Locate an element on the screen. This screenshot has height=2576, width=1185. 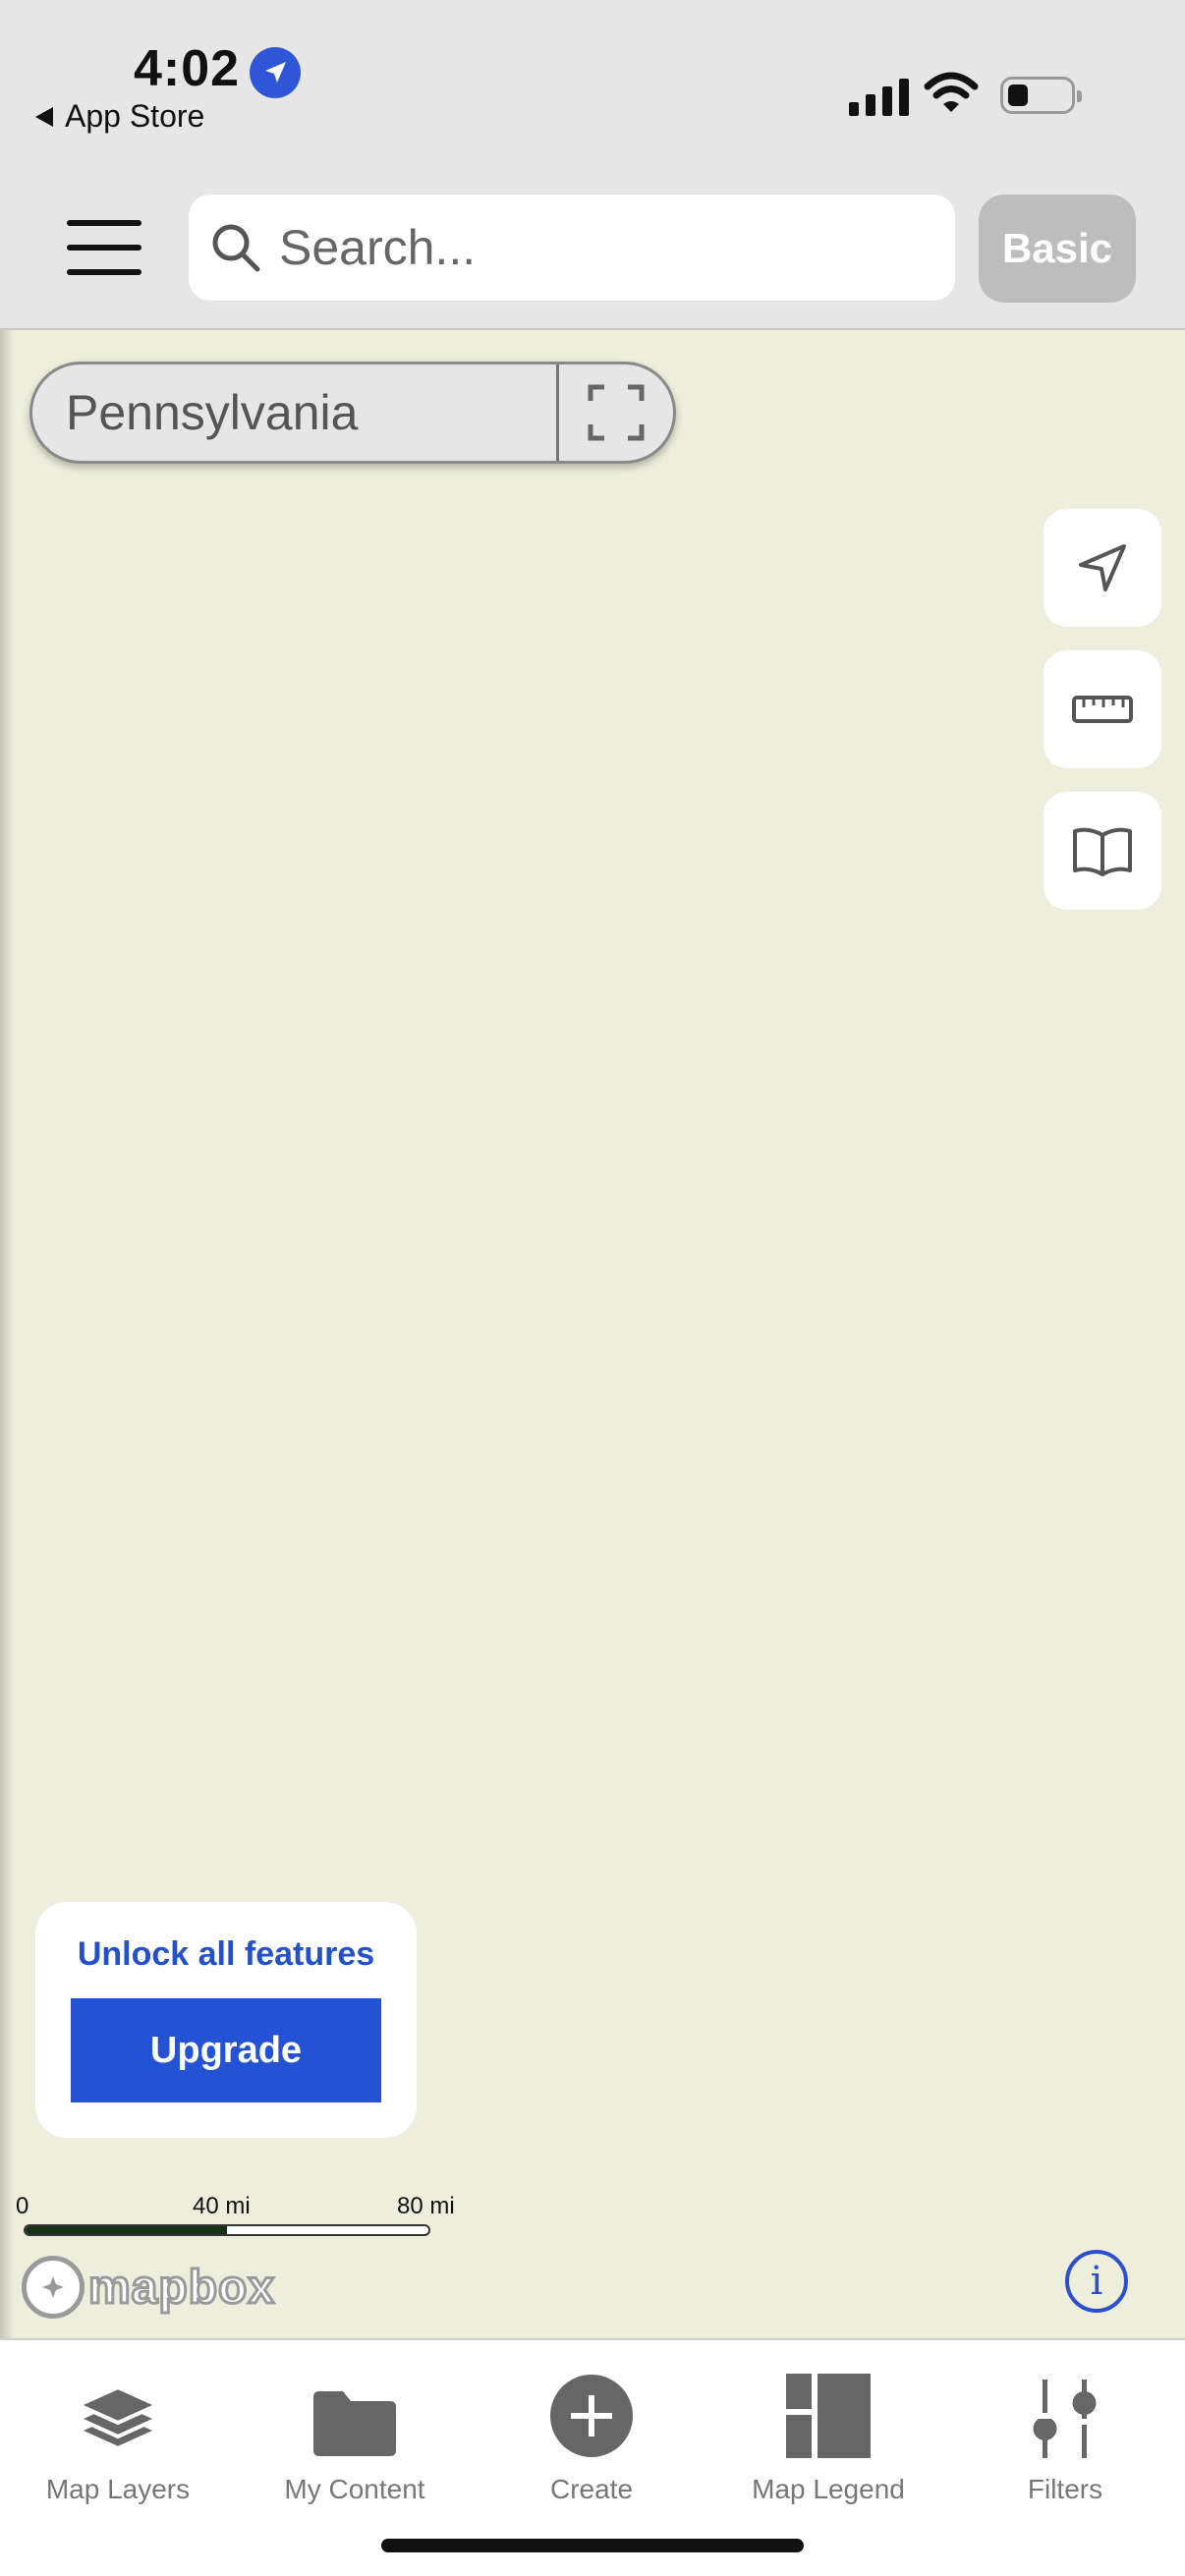
nav-create: Create is located at coordinates (592, 2438).